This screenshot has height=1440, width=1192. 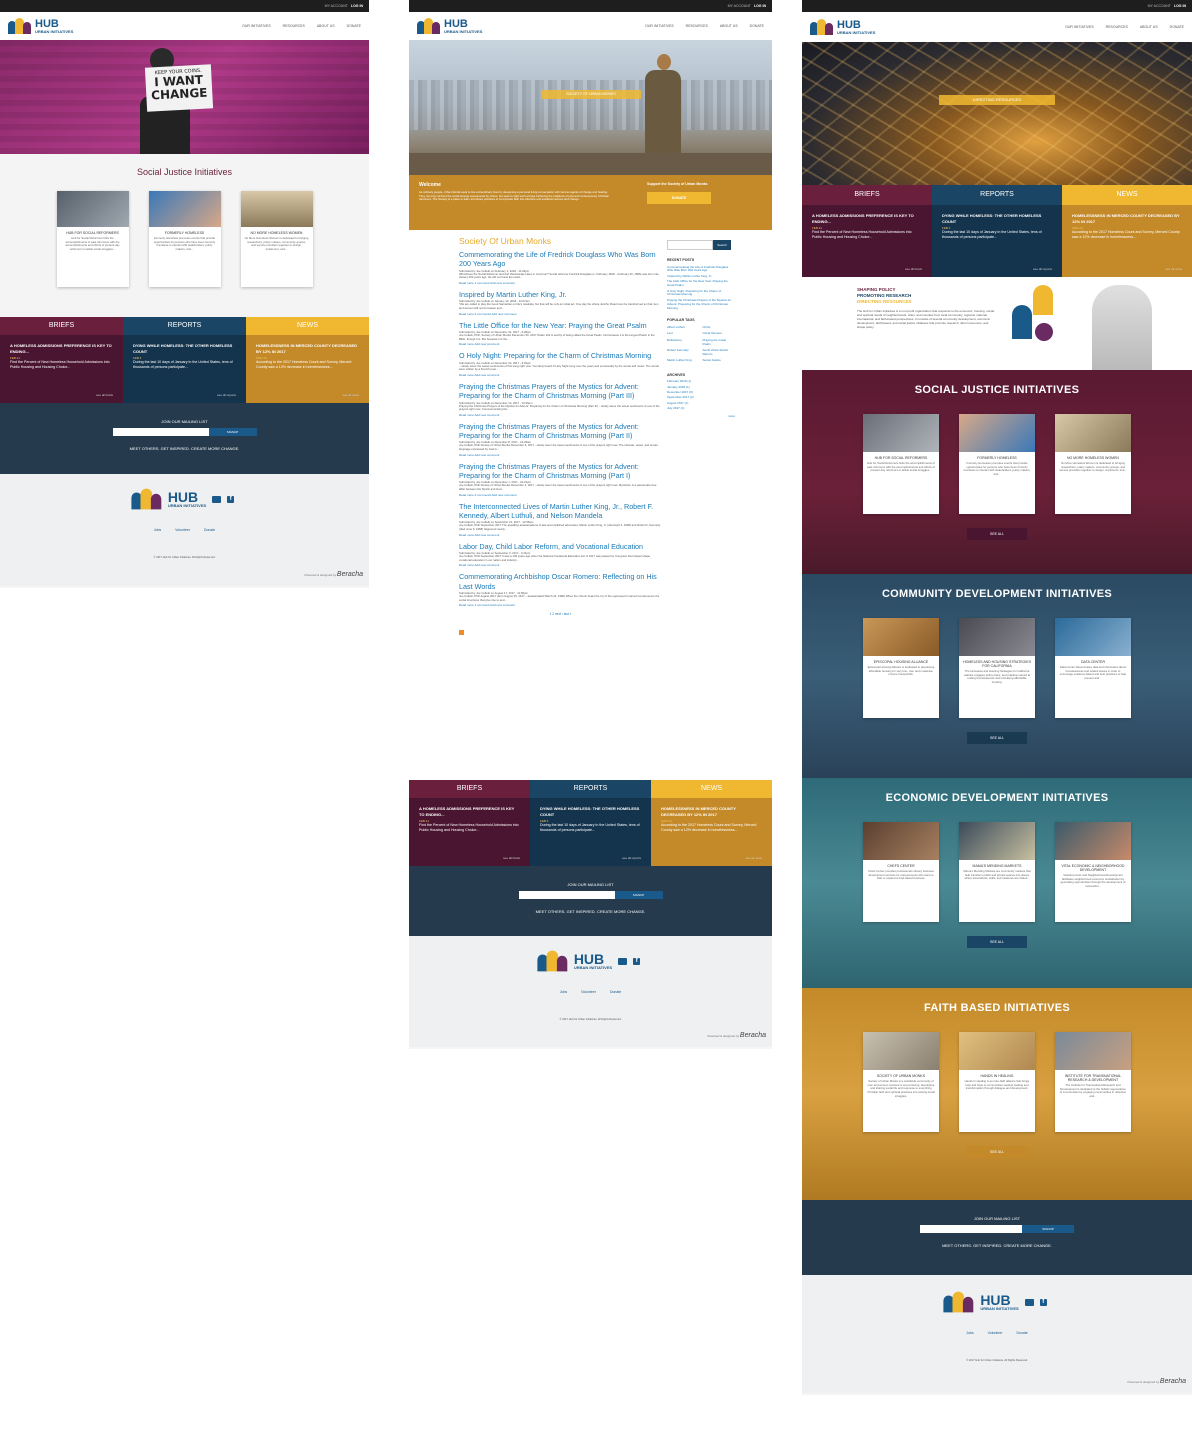 I want to click on search-button: Search, so click(x=722, y=245).